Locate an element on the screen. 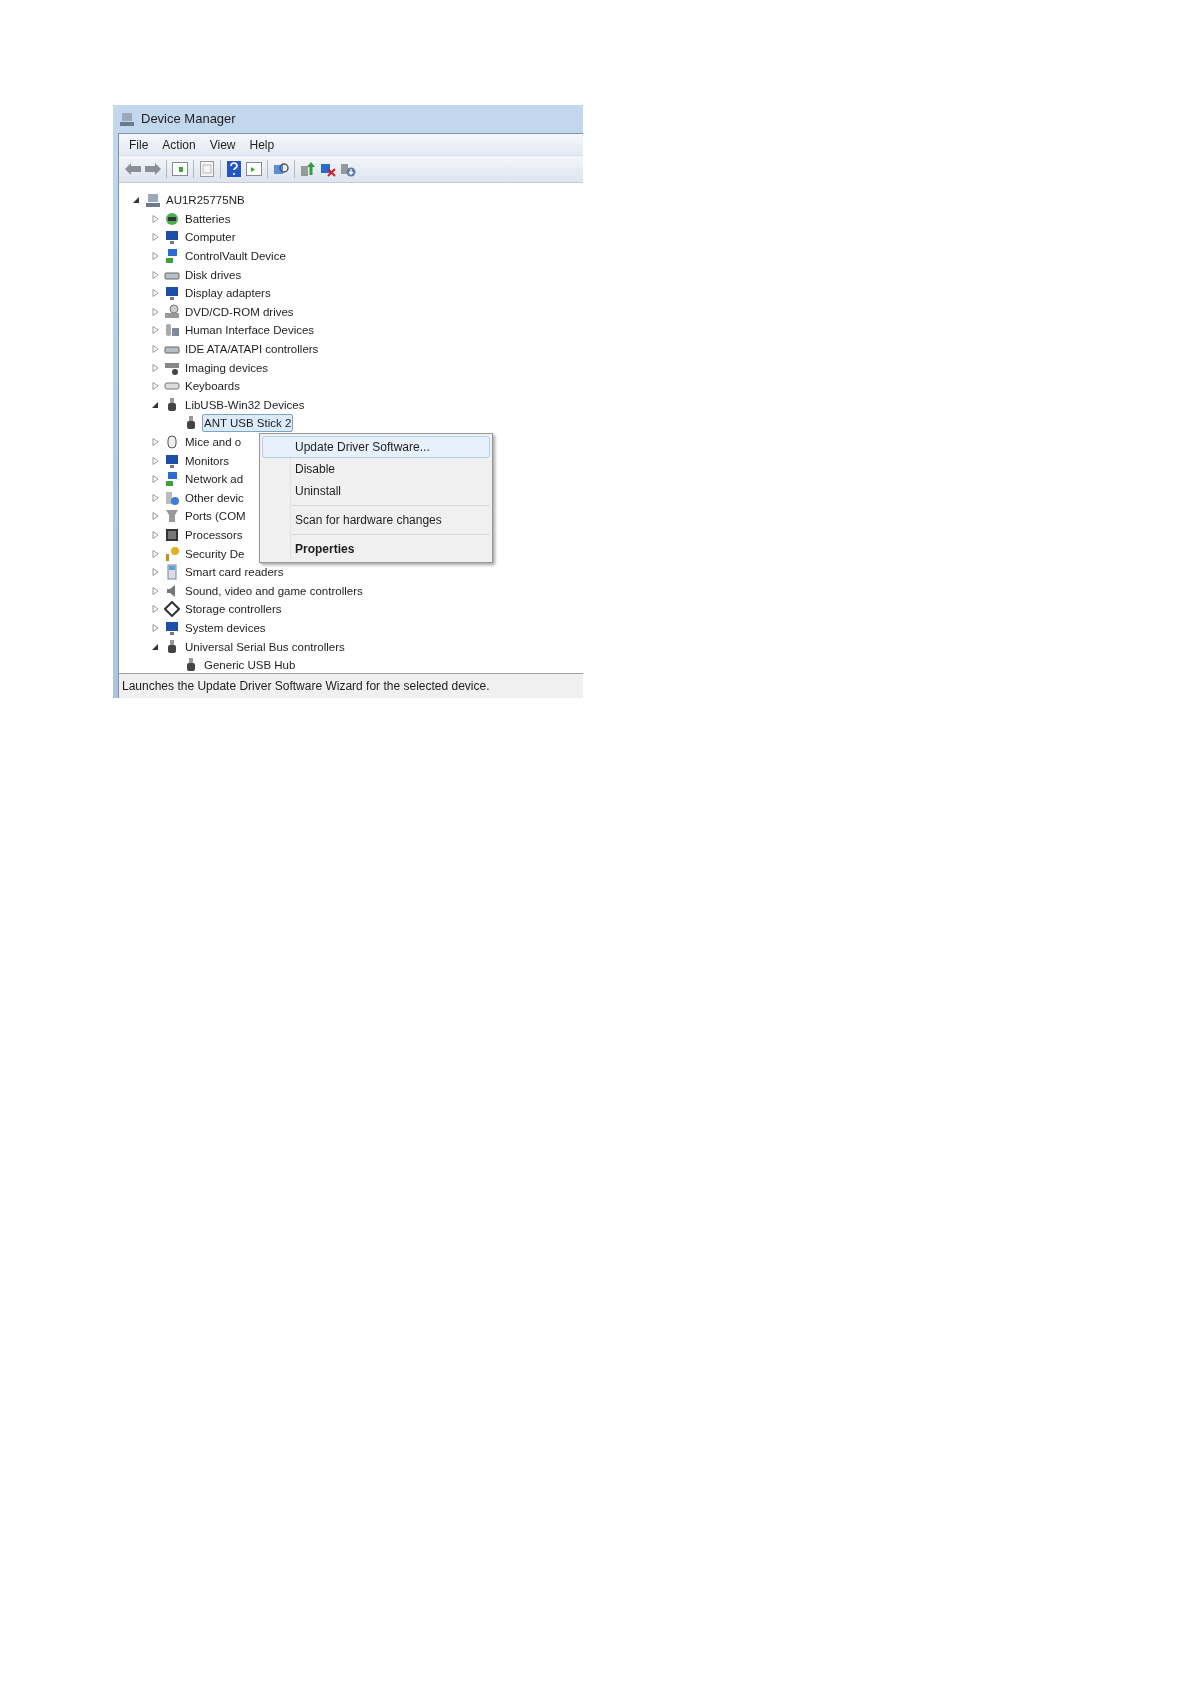  disc-drive-icon is located at coordinates (172, 311).